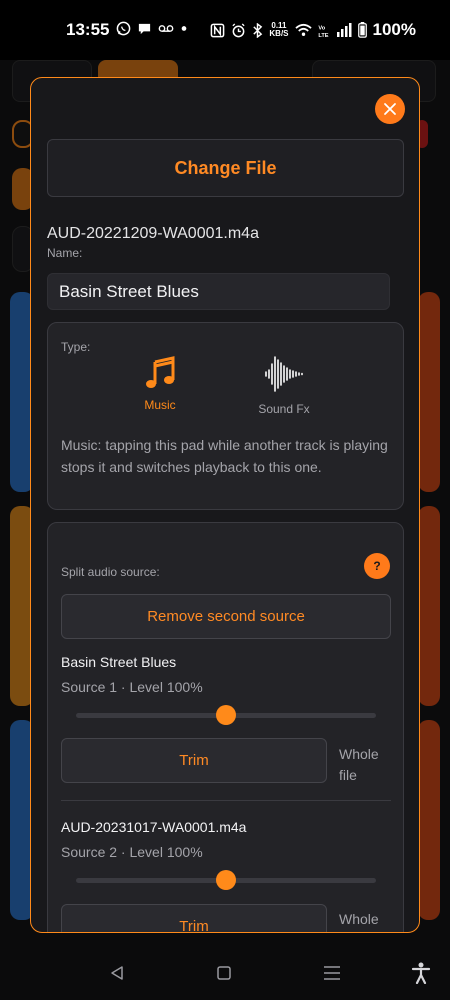 The image size is (450, 1000). I want to click on split-audio-label: Split audio source:, so click(110, 572).